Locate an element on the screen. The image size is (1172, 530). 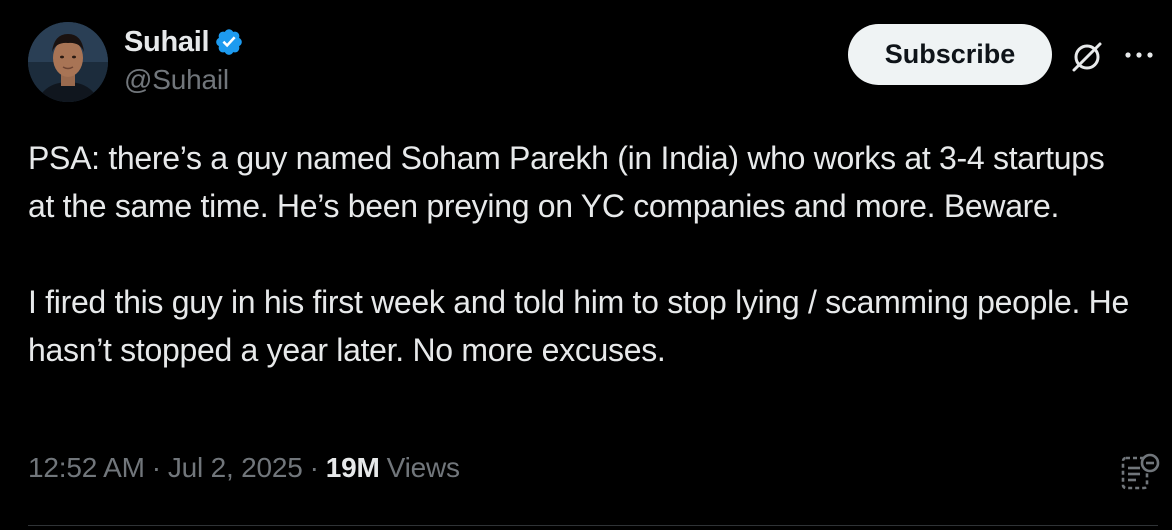
author-display-name: Suhail is located at coordinates (167, 42).